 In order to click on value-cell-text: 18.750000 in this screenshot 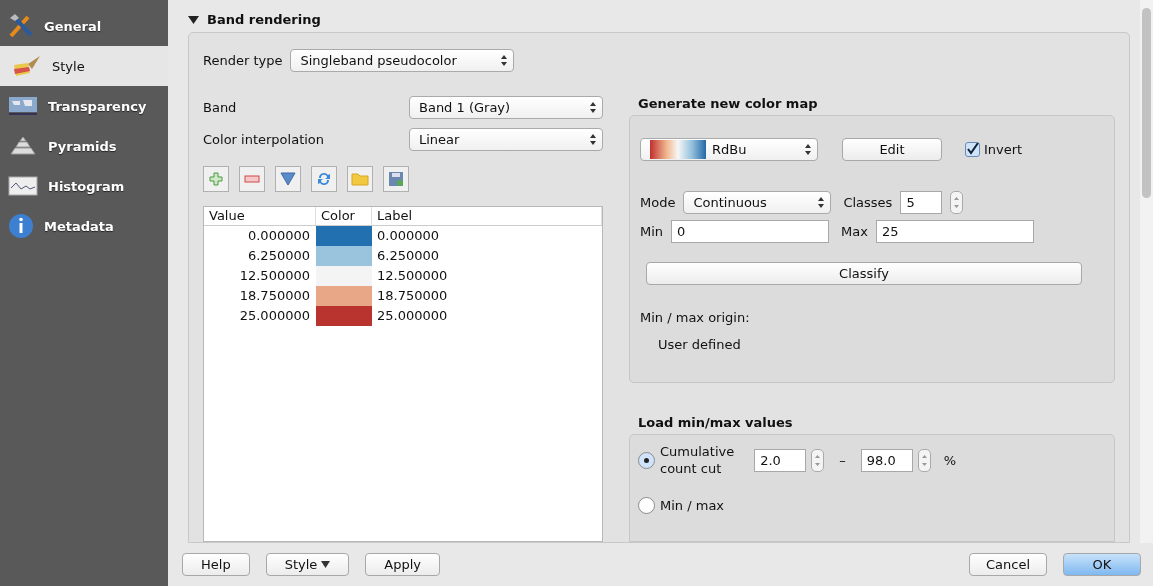, I will do `click(274, 296)`.